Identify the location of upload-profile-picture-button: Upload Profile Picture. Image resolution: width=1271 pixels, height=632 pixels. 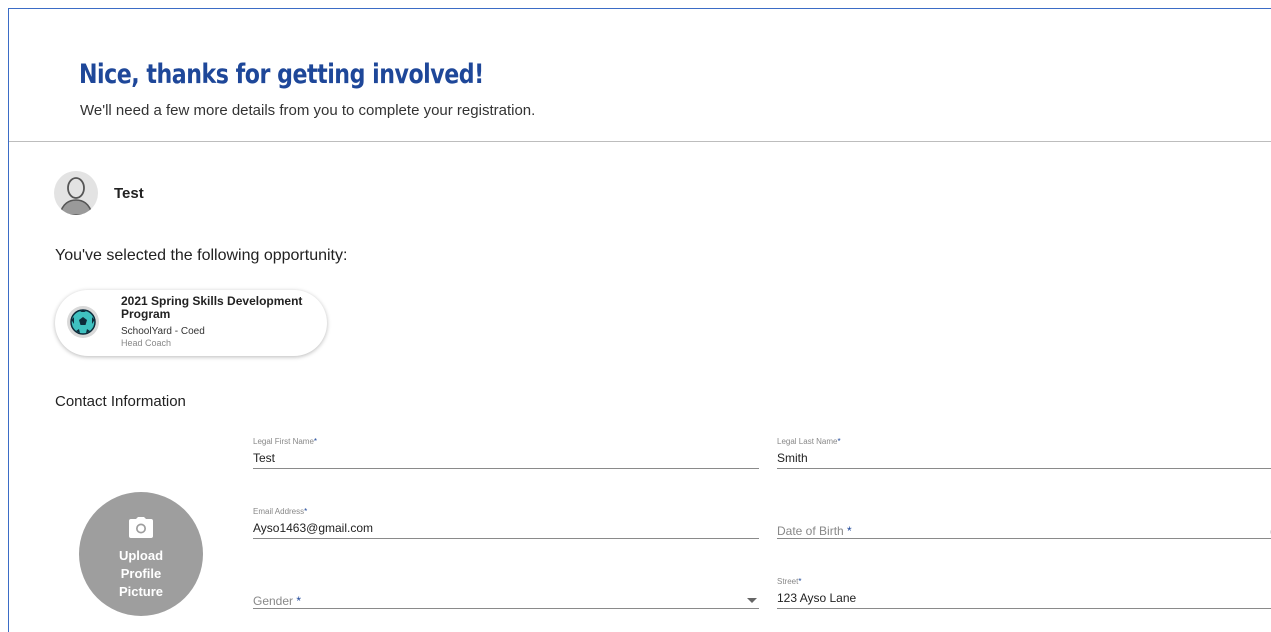
(141, 554).